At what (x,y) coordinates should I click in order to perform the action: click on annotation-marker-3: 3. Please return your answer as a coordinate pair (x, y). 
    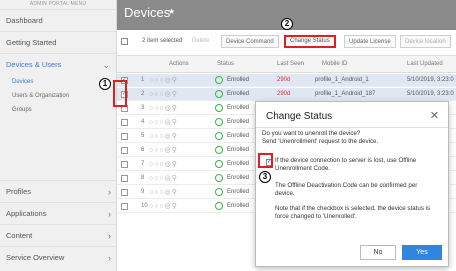
    Looking at the image, I should click on (265, 177).